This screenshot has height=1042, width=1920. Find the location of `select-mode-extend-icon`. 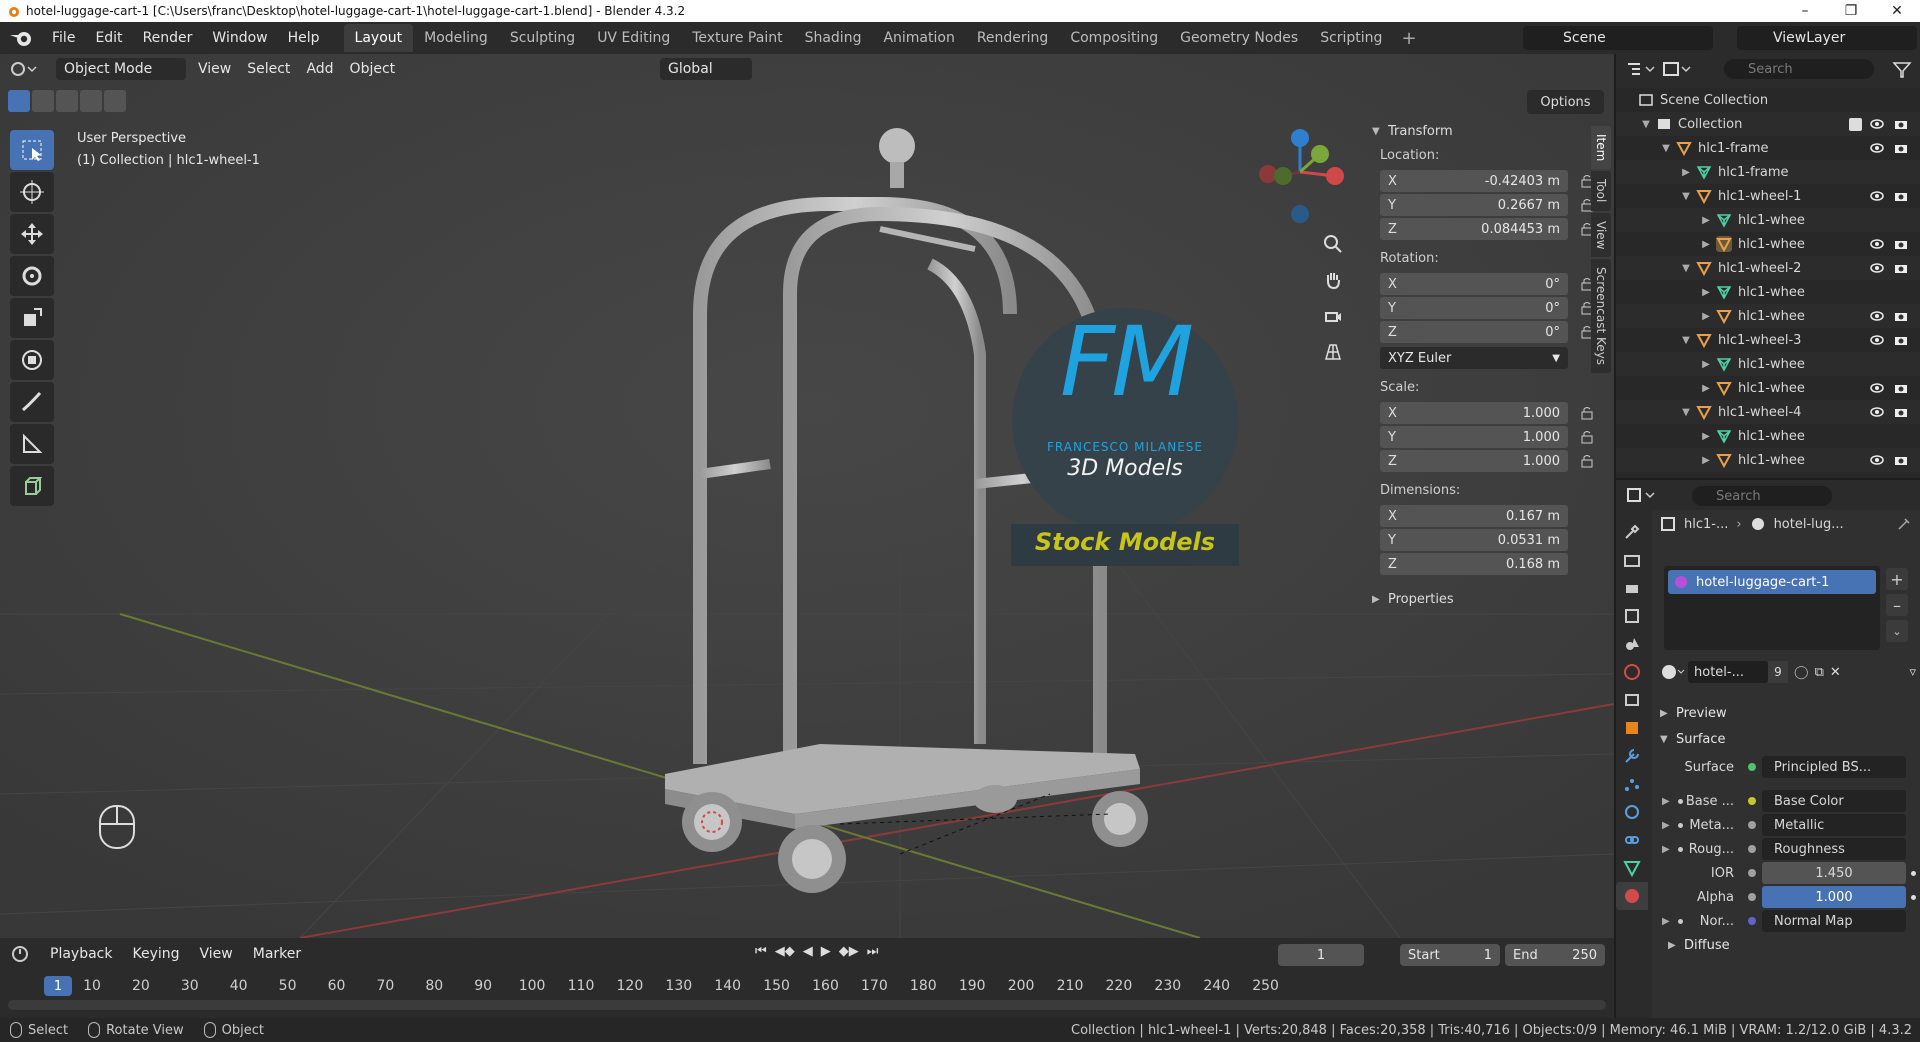

select-mode-extend-icon is located at coordinates (43, 101).